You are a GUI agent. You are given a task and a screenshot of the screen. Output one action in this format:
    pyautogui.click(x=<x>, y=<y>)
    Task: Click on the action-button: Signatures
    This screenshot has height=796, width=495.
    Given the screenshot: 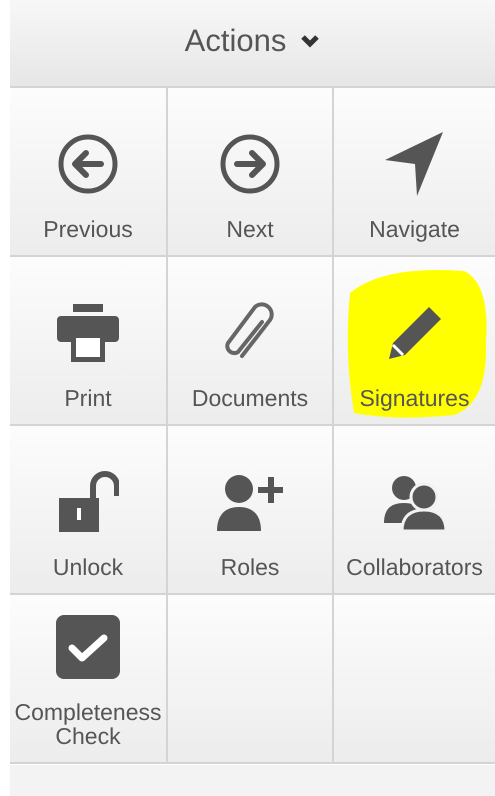 What is the action you would take?
    pyautogui.click(x=414, y=341)
    